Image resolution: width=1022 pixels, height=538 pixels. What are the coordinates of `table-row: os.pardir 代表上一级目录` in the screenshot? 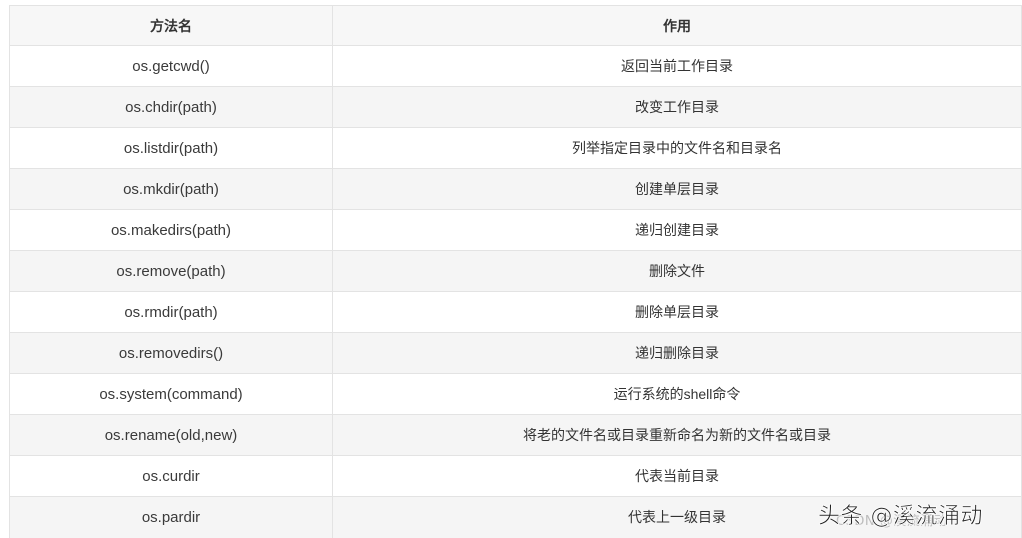 It's located at (515, 517).